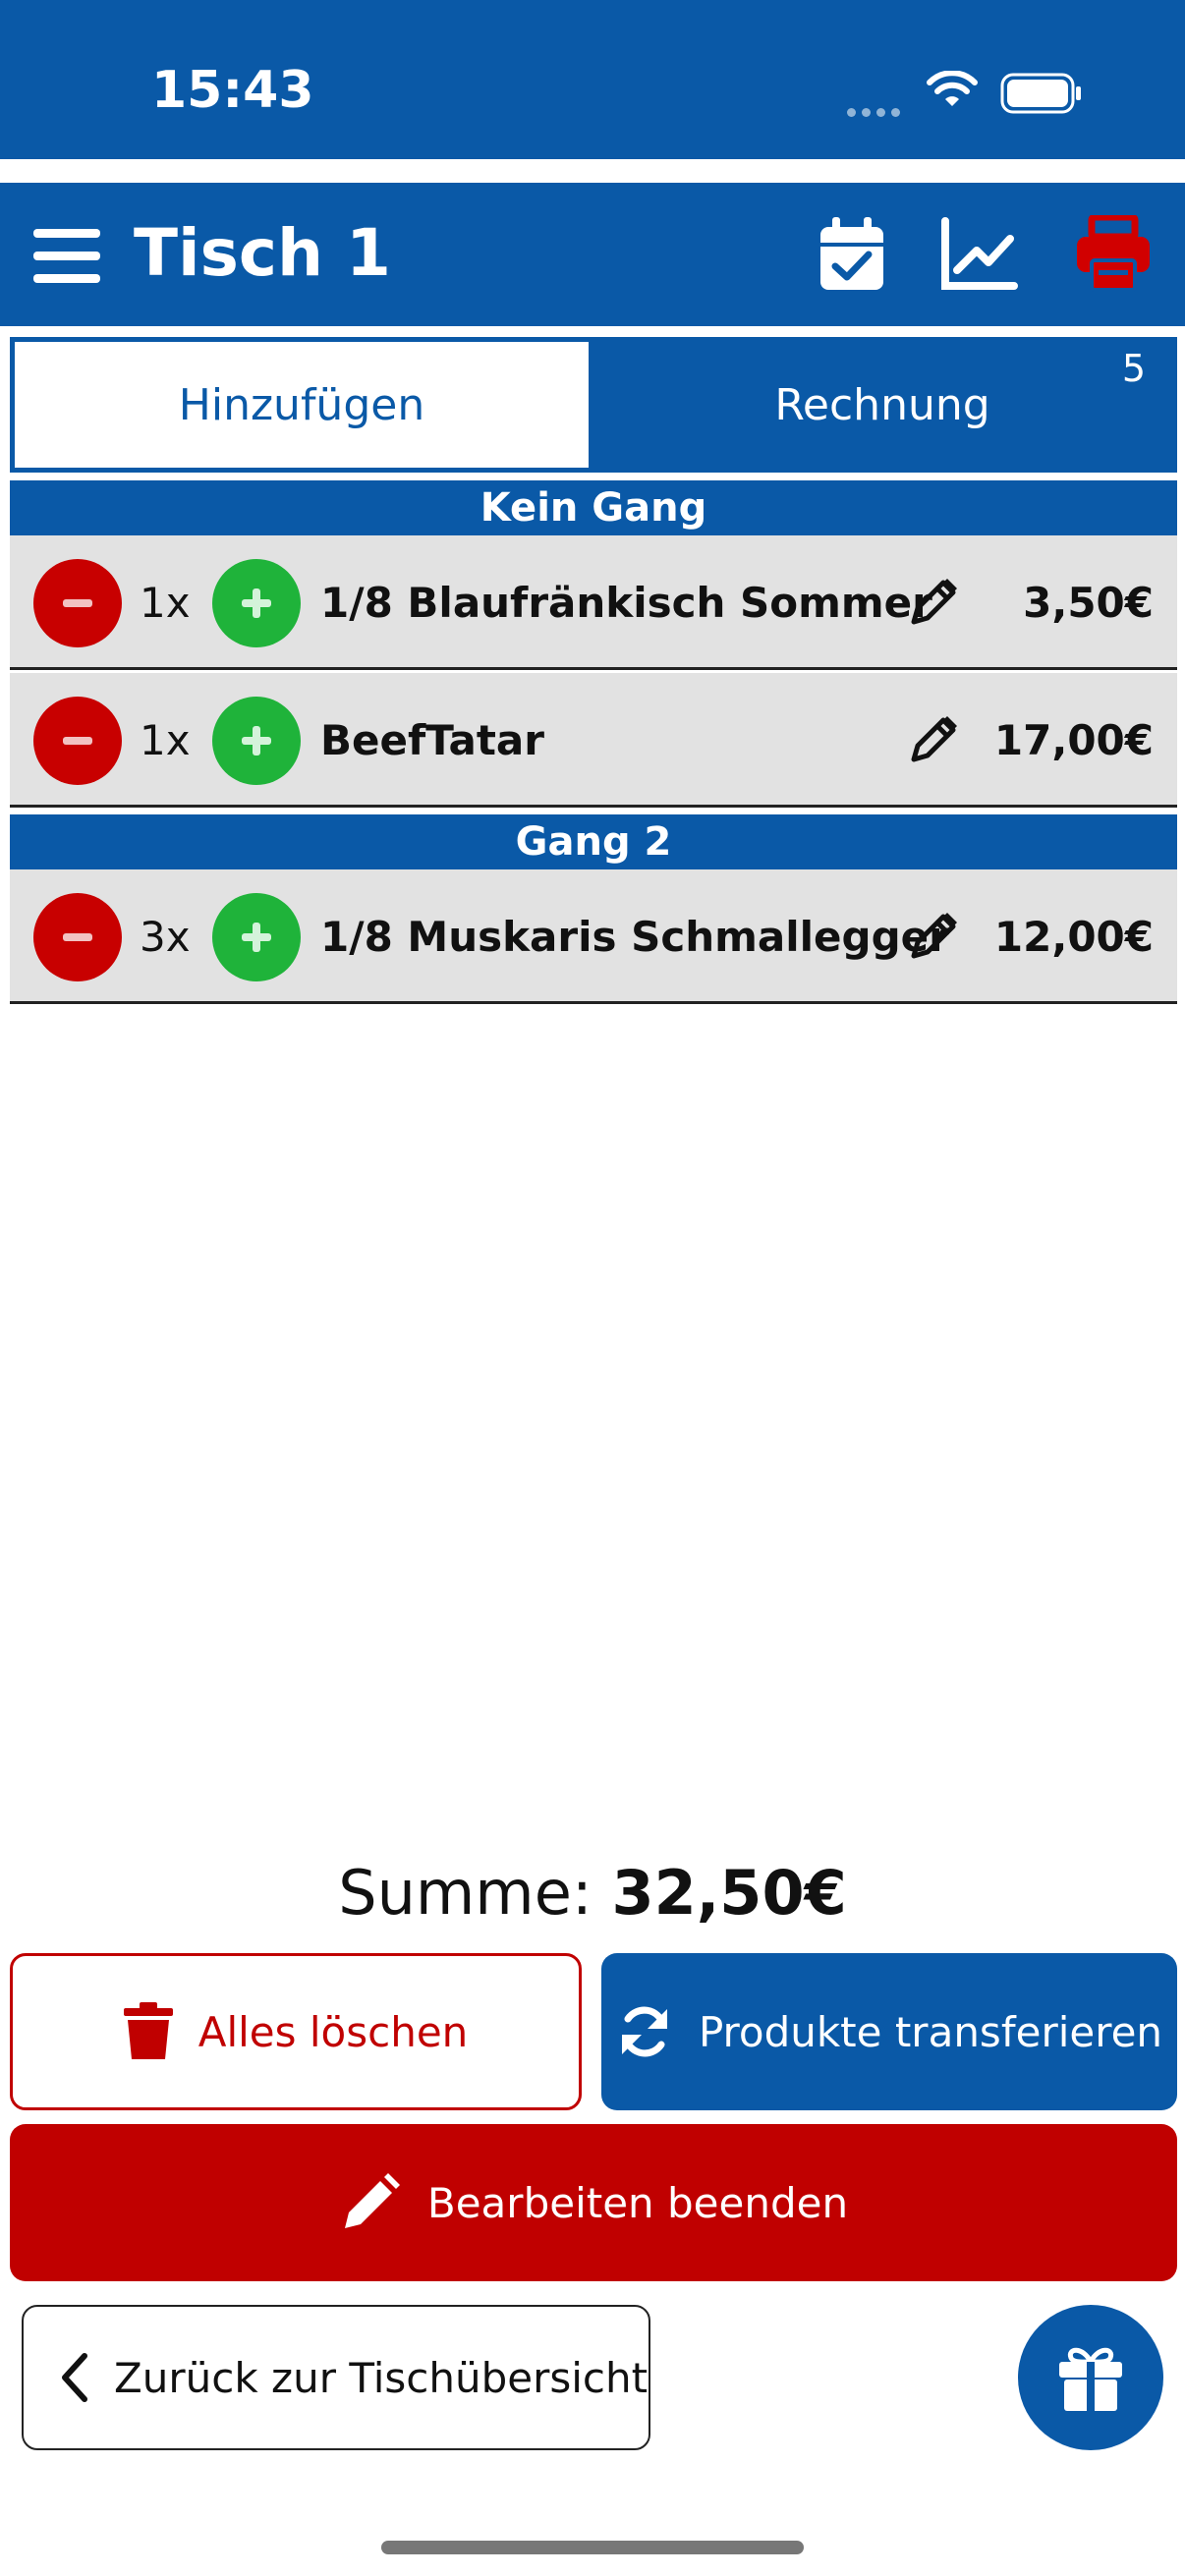 Image resolution: width=1185 pixels, height=2576 pixels. Describe the element at coordinates (1073, 740) in the screenshot. I see `item-price: 17,00€` at that location.